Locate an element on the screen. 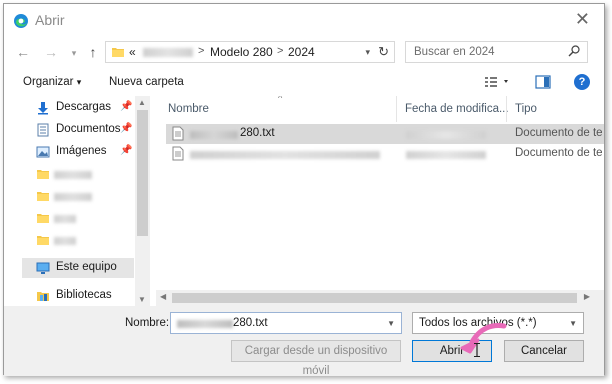  scroll-left-icon: ◀ is located at coordinates (163, 296).